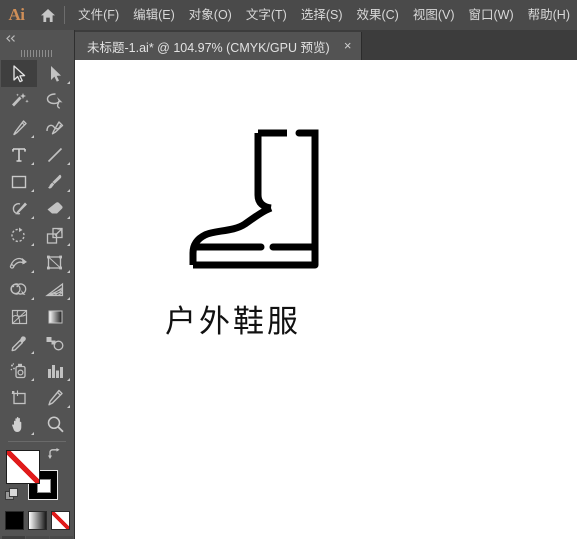 This screenshot has width=577, height=539. What do you see at coordinates (266, 15) in the screenshot?
I see `menu-type: 文字(T)` at bounding box center [266, 15].